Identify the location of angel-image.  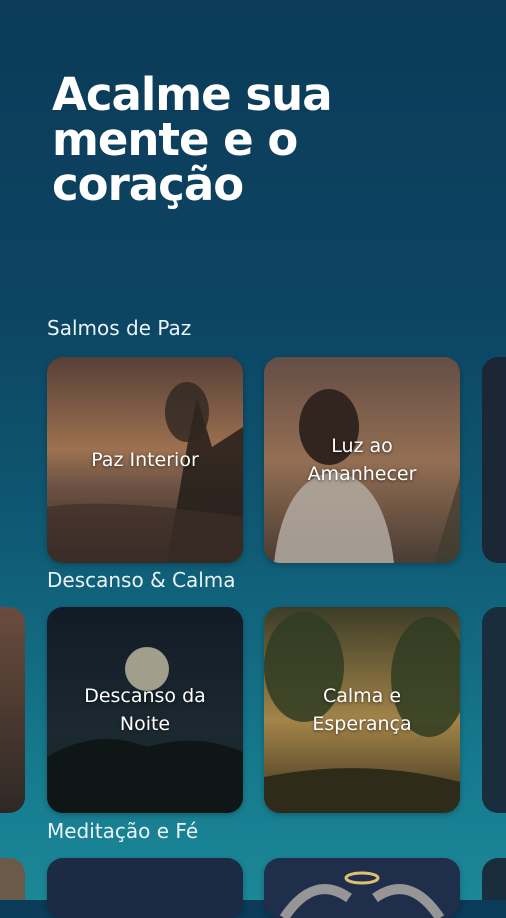
(362, 894).